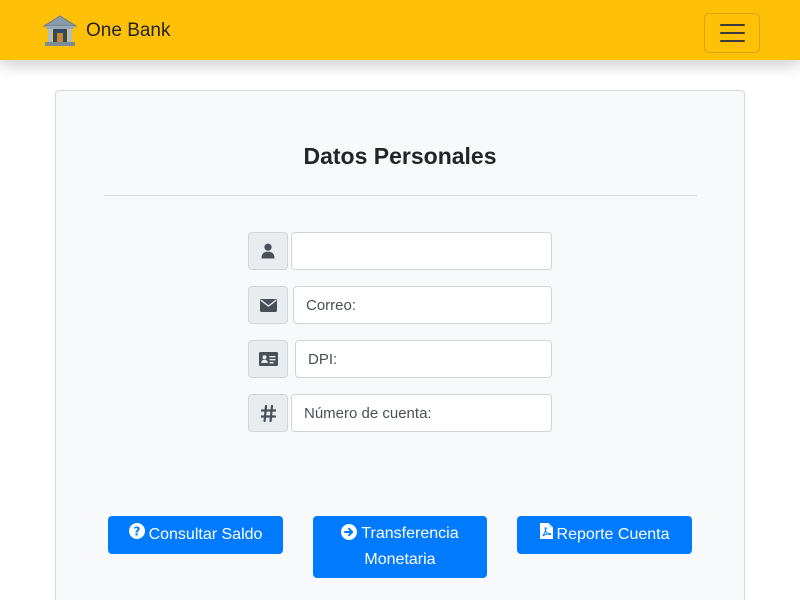  What do you see at coordinates (400, 156) in the screenshot?
I see `page-title: Datos Personales` at bounding box center [400, 156].